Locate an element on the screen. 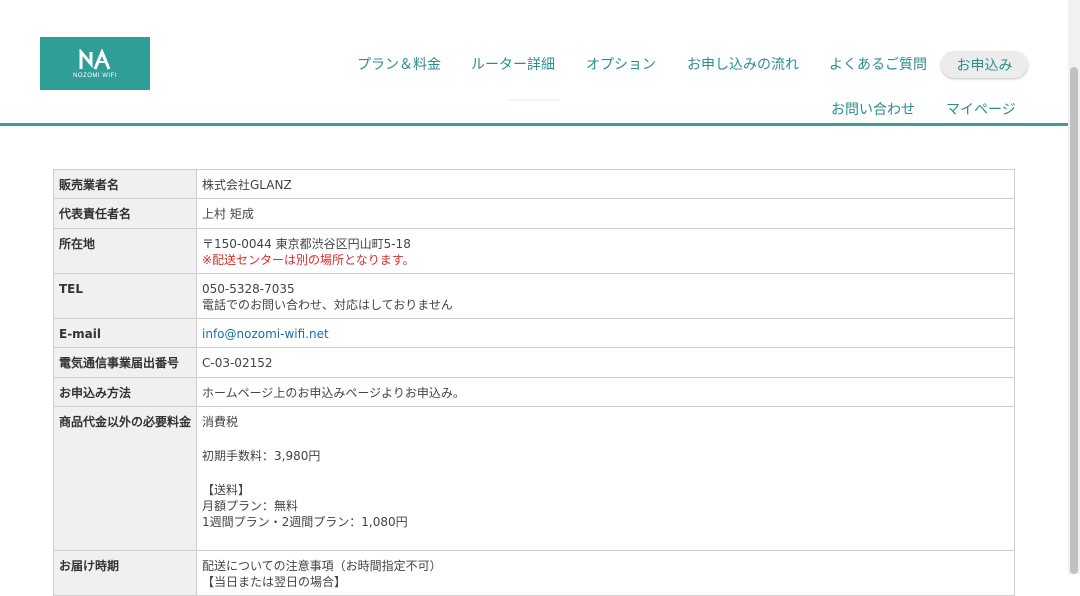  delivery-next: 【当日または翌日の場合】 is located at coordinates (274, 582).